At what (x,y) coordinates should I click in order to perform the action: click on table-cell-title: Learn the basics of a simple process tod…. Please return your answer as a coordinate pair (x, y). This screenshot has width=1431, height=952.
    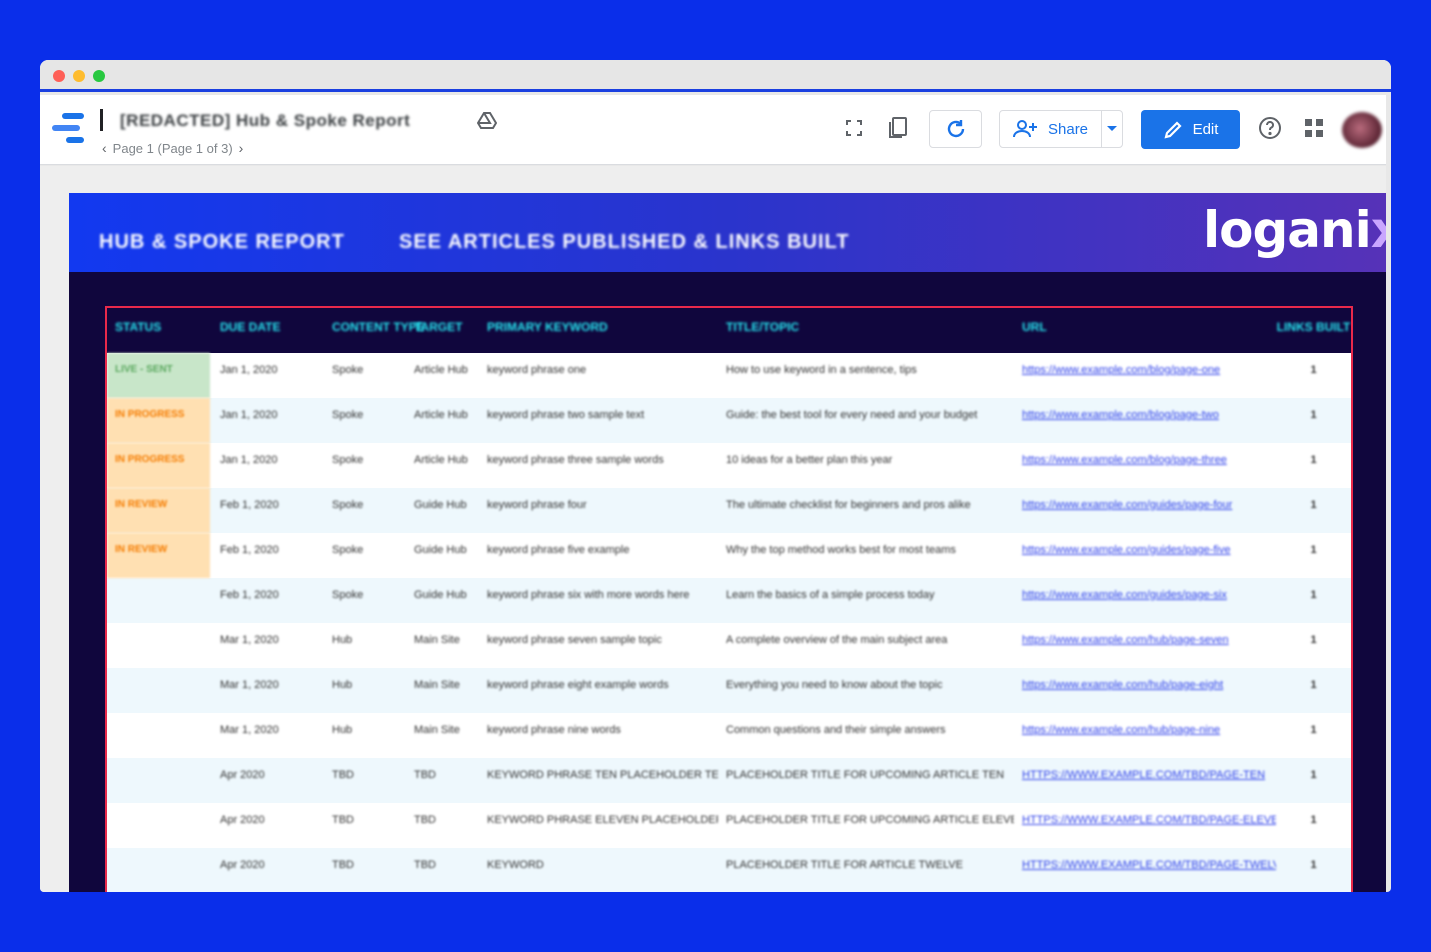
    Looking at the image, I should click on (830, 595).